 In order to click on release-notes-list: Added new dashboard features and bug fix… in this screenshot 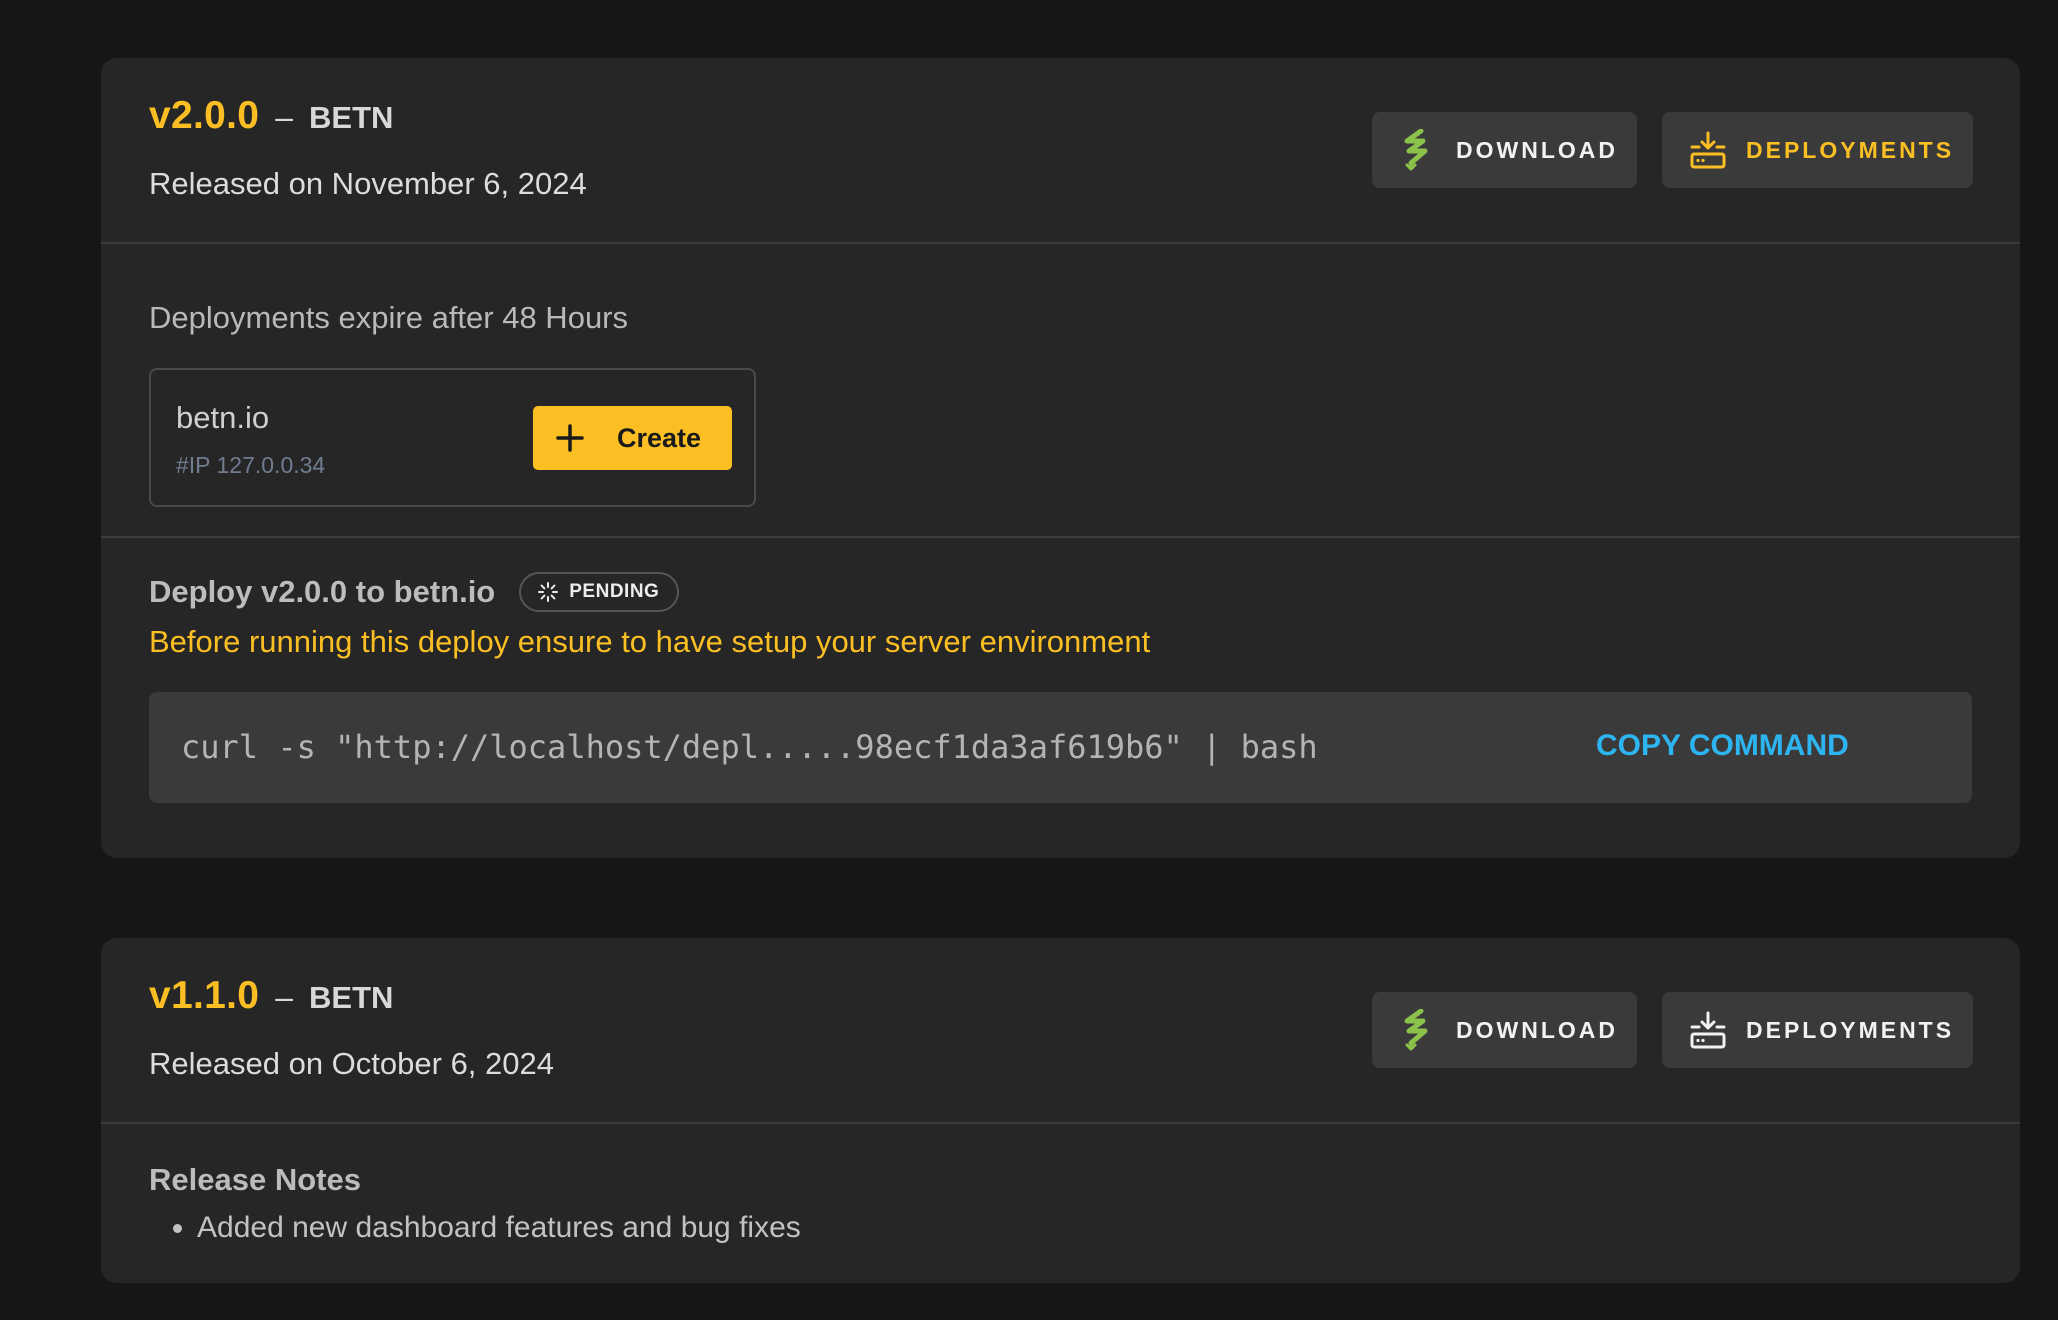, I will do `click(475, 1228)`.